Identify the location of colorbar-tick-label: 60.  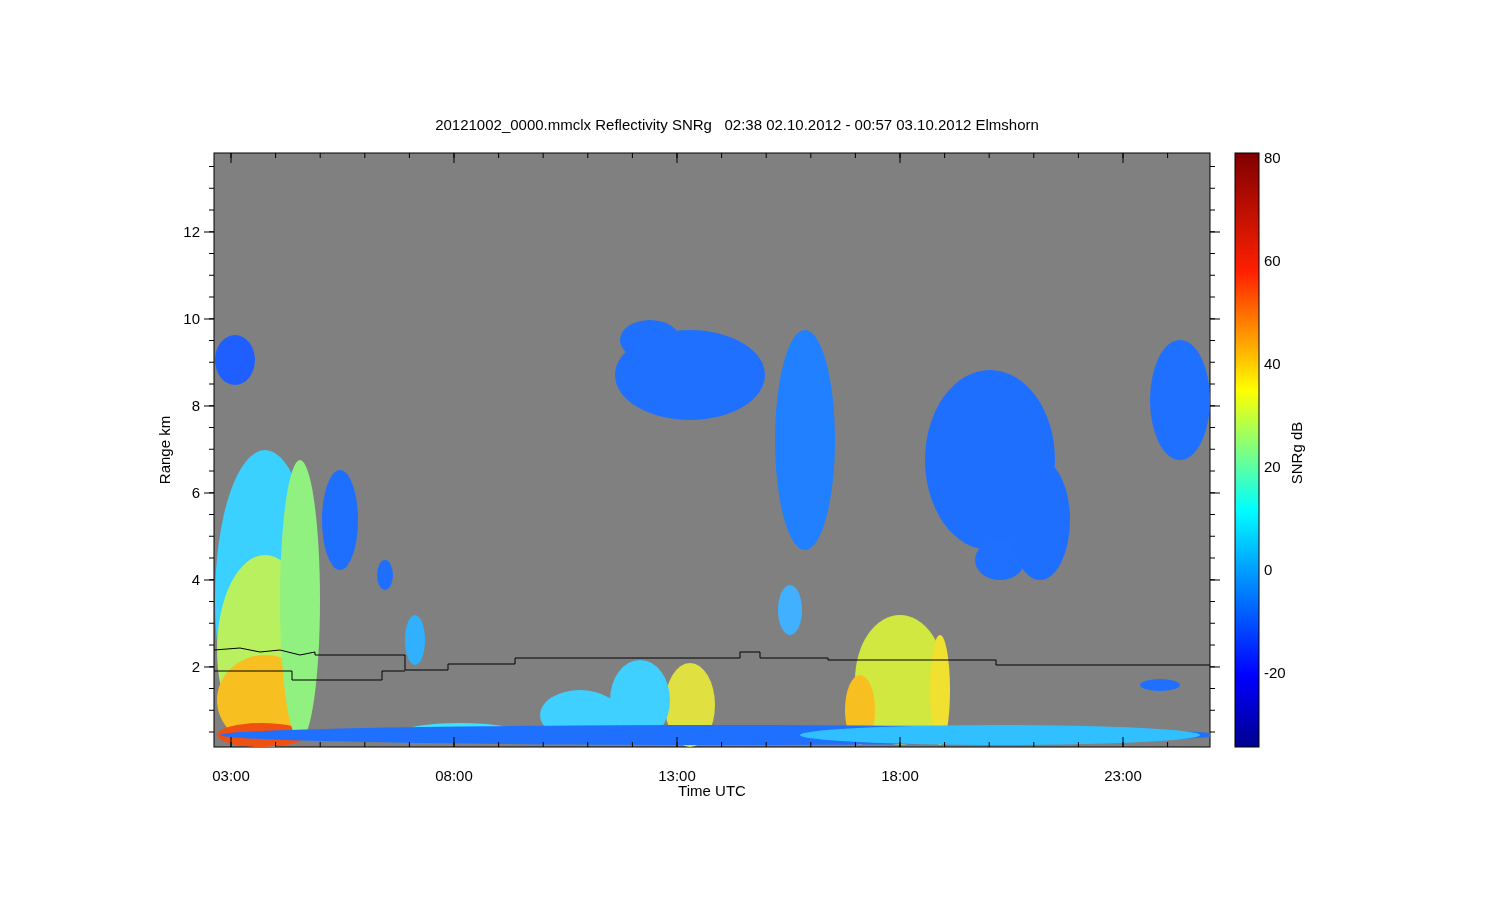
(1272, 260).